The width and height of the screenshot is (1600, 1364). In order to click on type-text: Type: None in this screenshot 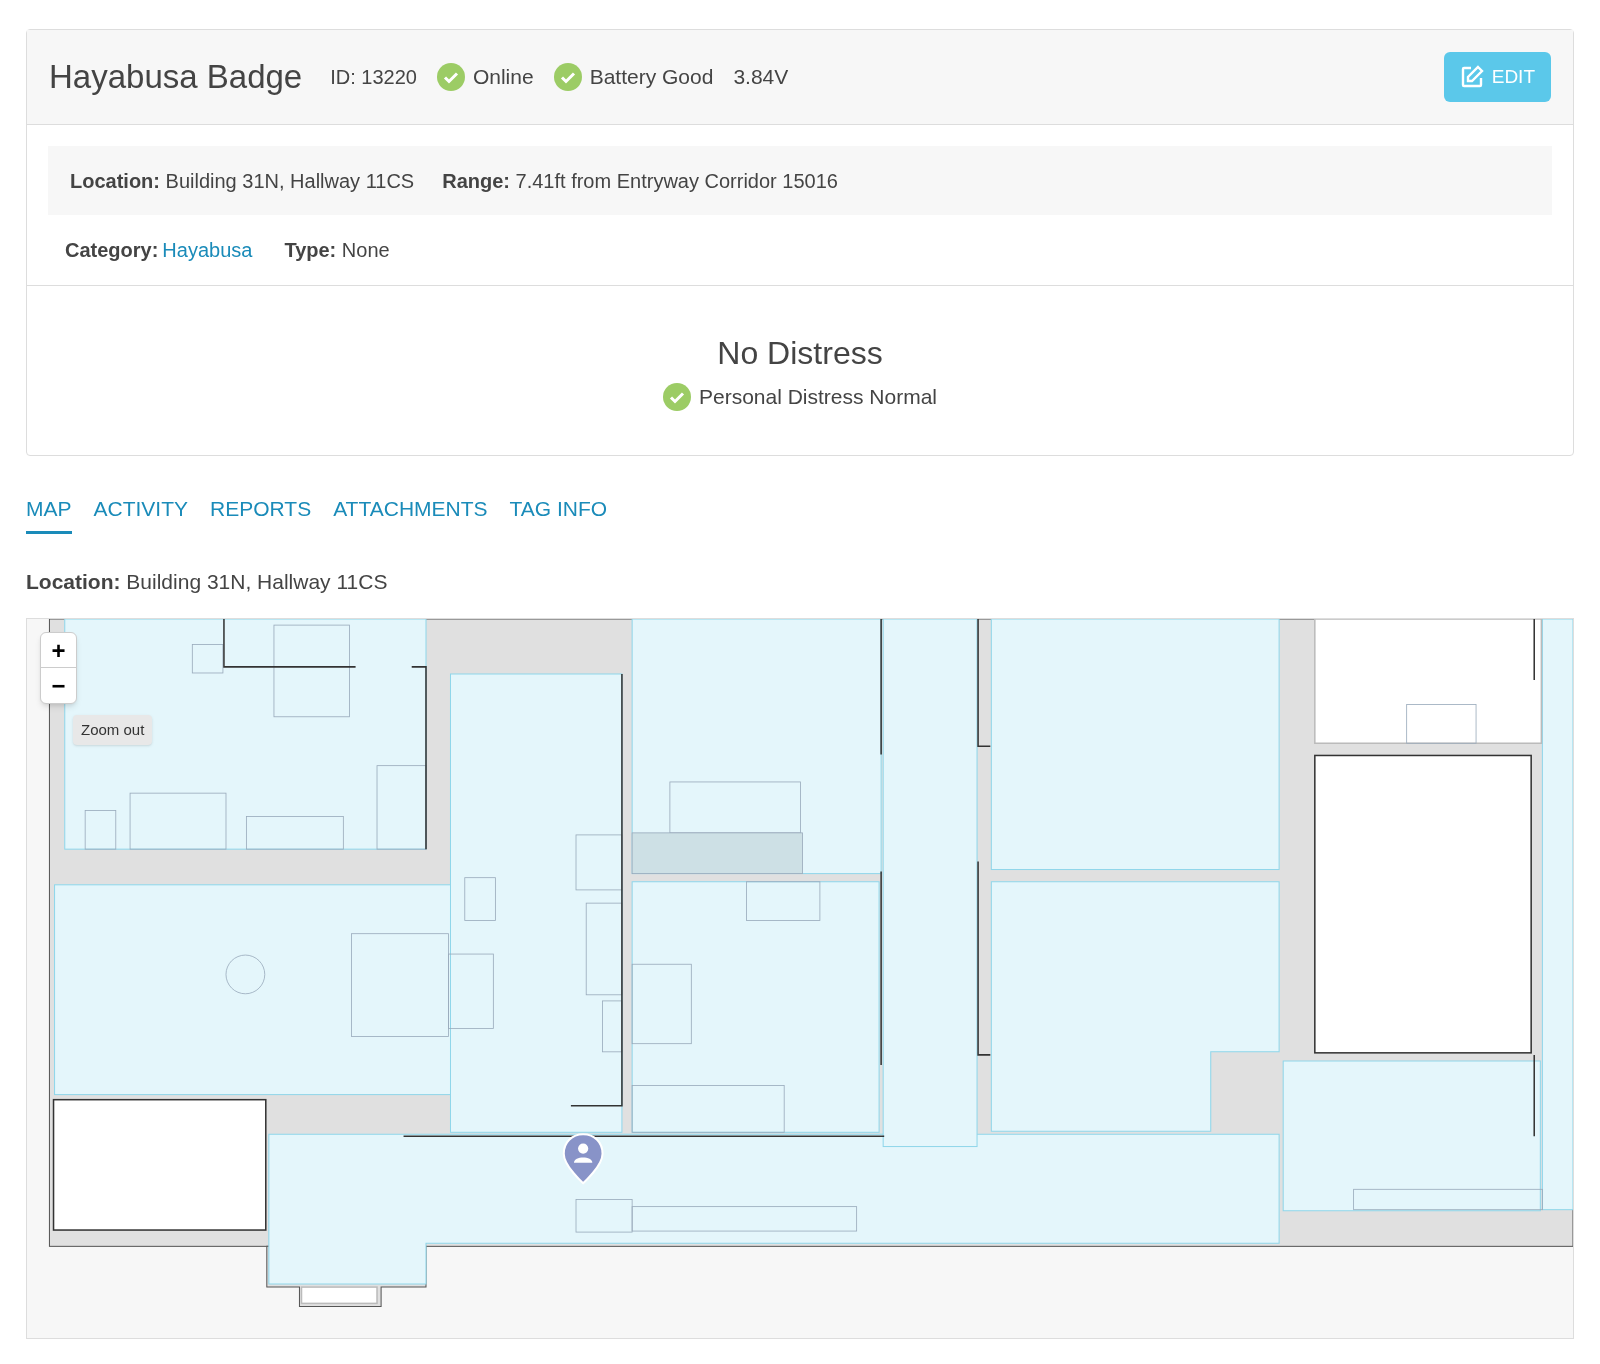, I will do `click(337, 250)`.